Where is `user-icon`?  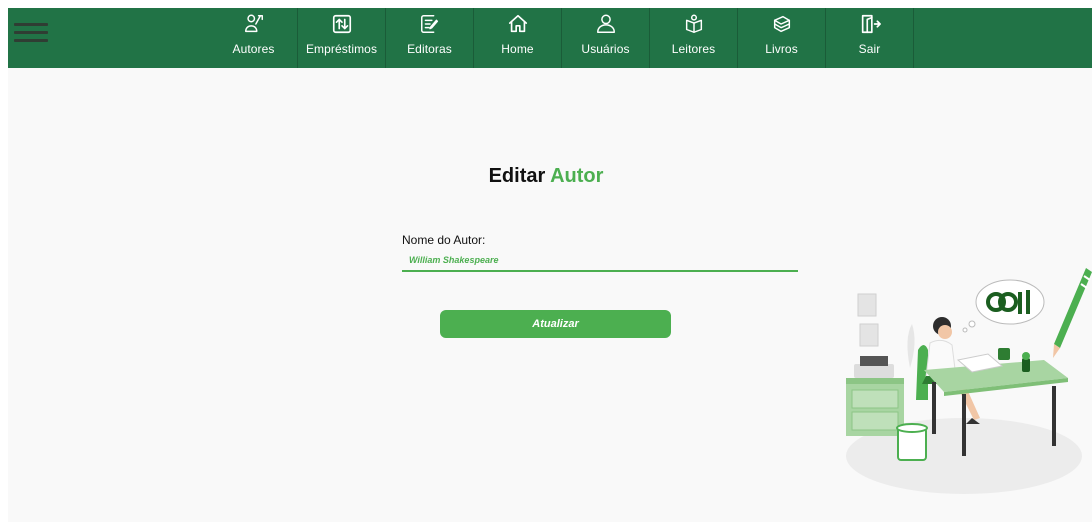 user-icon is located at coordinates (606, 24).